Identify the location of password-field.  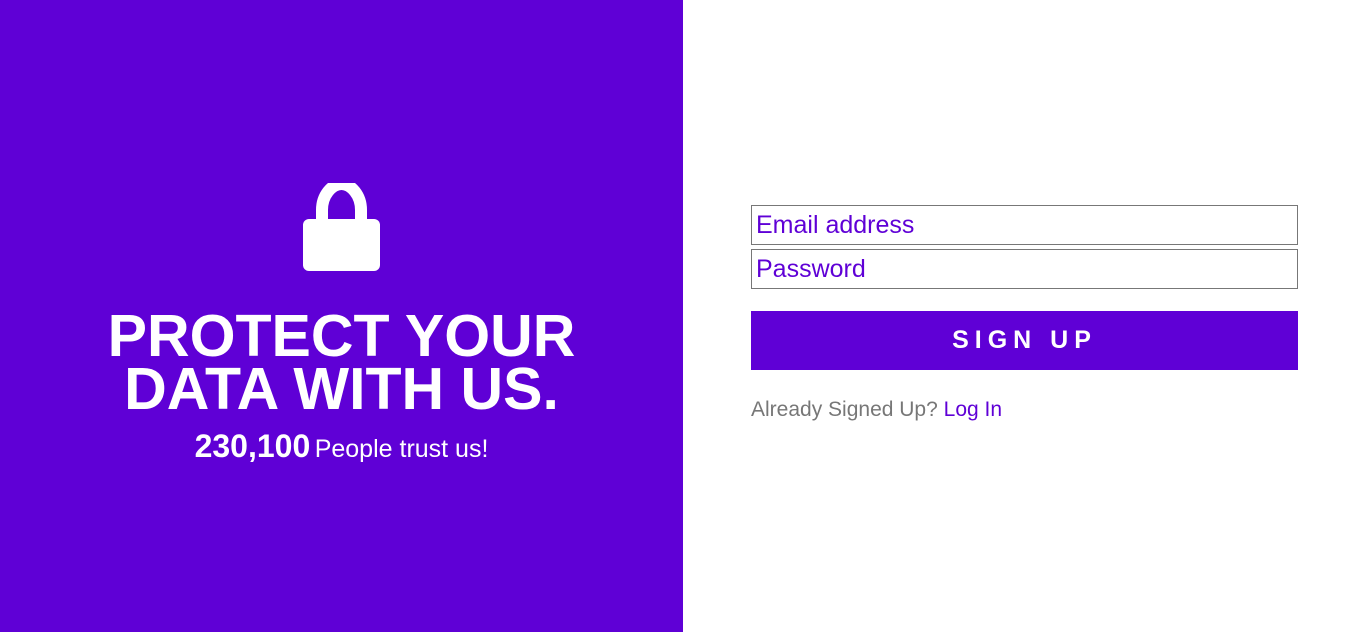
(1024, 269).